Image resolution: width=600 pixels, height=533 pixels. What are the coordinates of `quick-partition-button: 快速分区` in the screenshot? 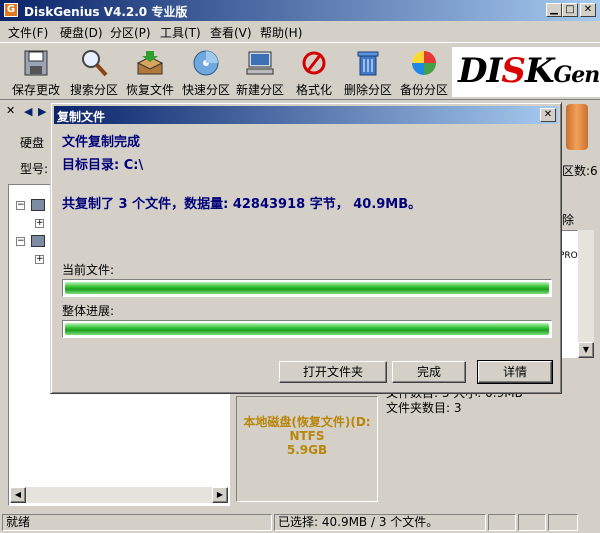 It's located at (206, 72).